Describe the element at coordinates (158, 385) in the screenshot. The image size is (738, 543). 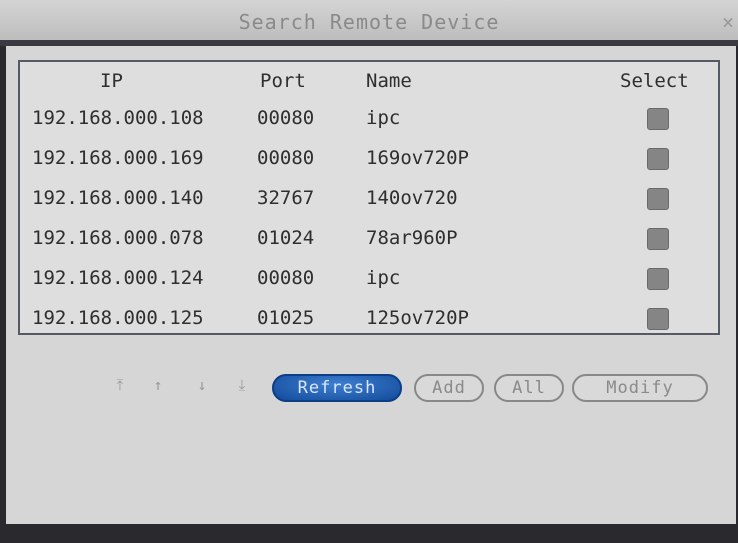
I see `page-up-icon: ↑` at that location.